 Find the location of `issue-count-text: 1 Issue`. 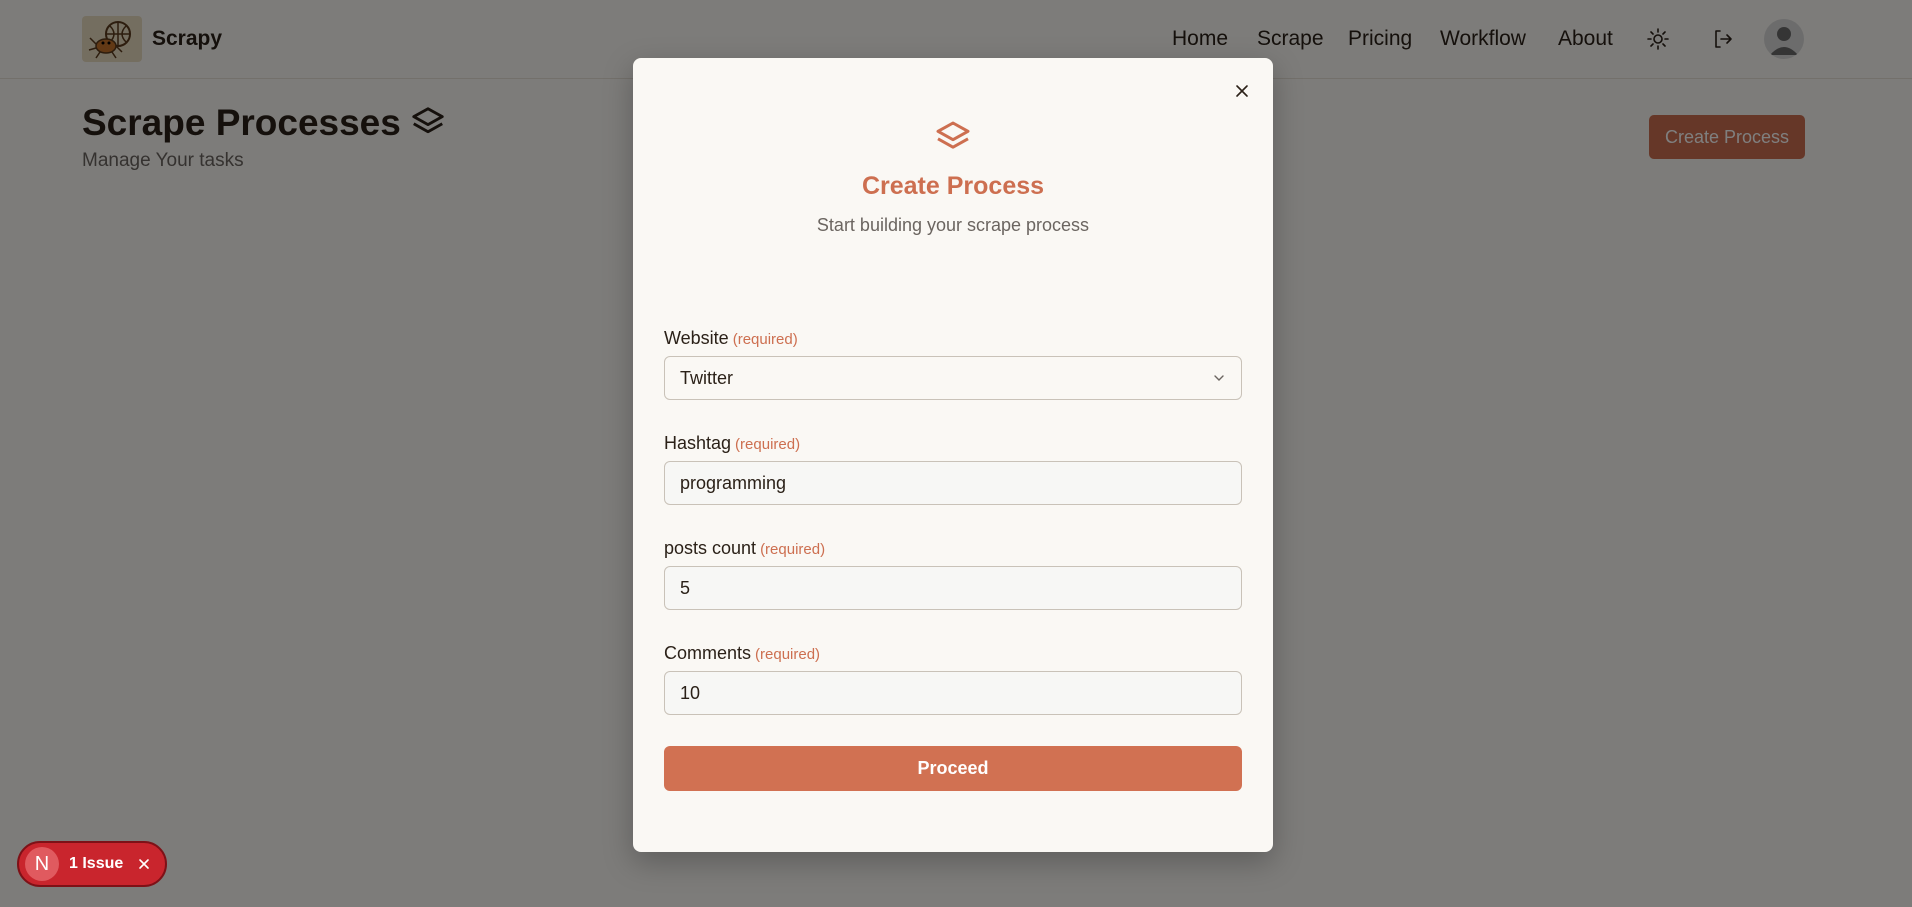

issue-count-text: 1 Issue is located at coordinates (96, 864).